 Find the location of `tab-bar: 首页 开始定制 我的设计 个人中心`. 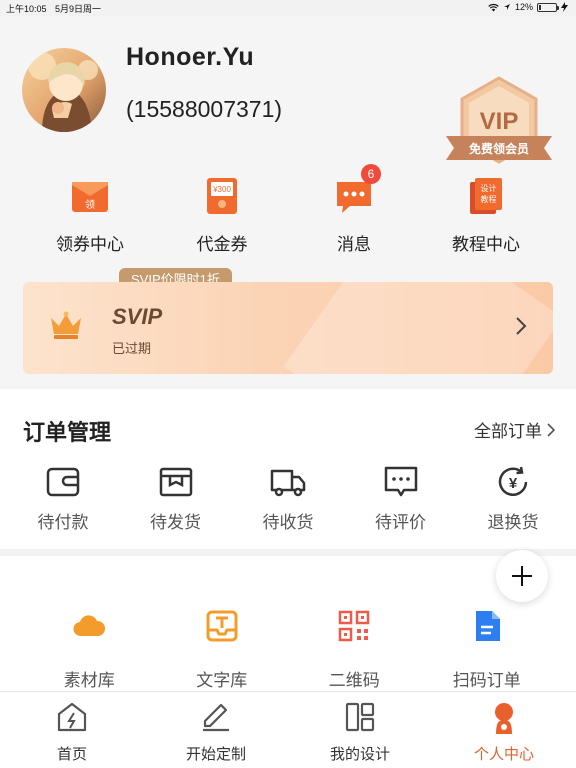

tab-bar: 首页 开始定制 我的设计 个人中心 is located at coordinates (288, 729).